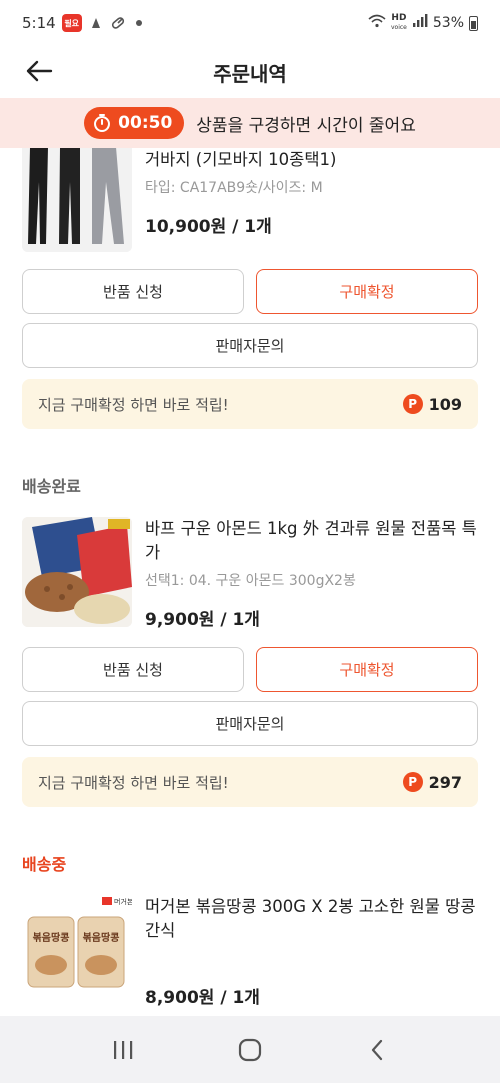 This screenshot has width=500, height=1083. I want to click on wifi-icon, so click(377, 23).